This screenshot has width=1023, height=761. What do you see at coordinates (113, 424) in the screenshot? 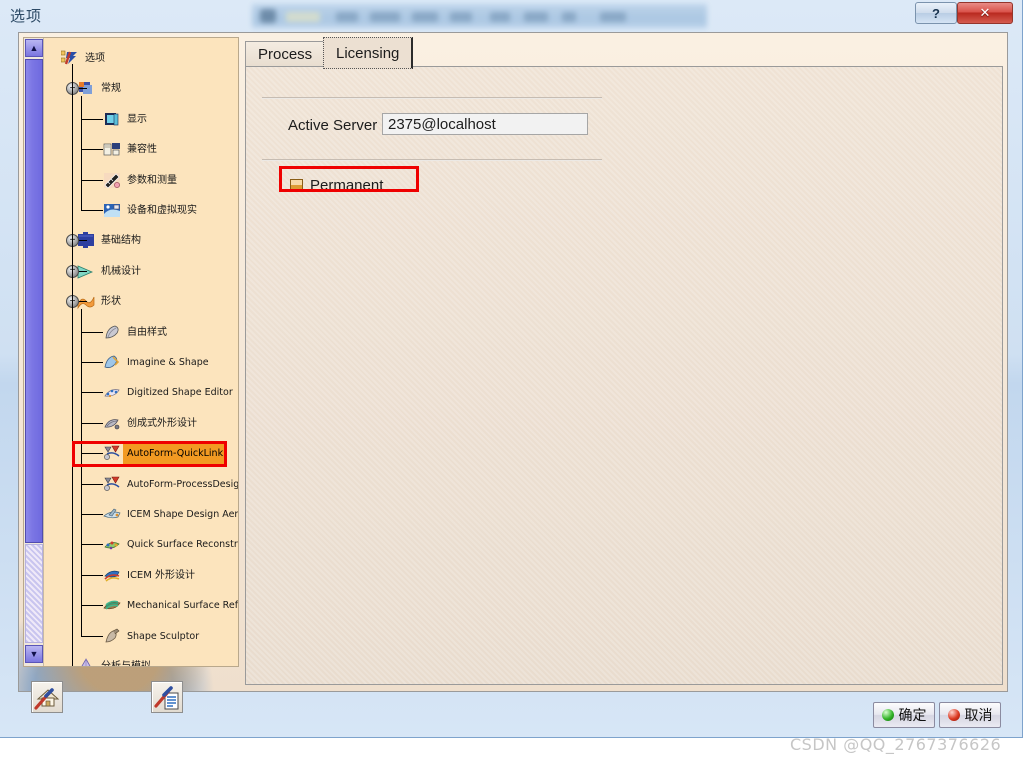
I see `generative-shape-design-icon` at bounding box center [113, 424].